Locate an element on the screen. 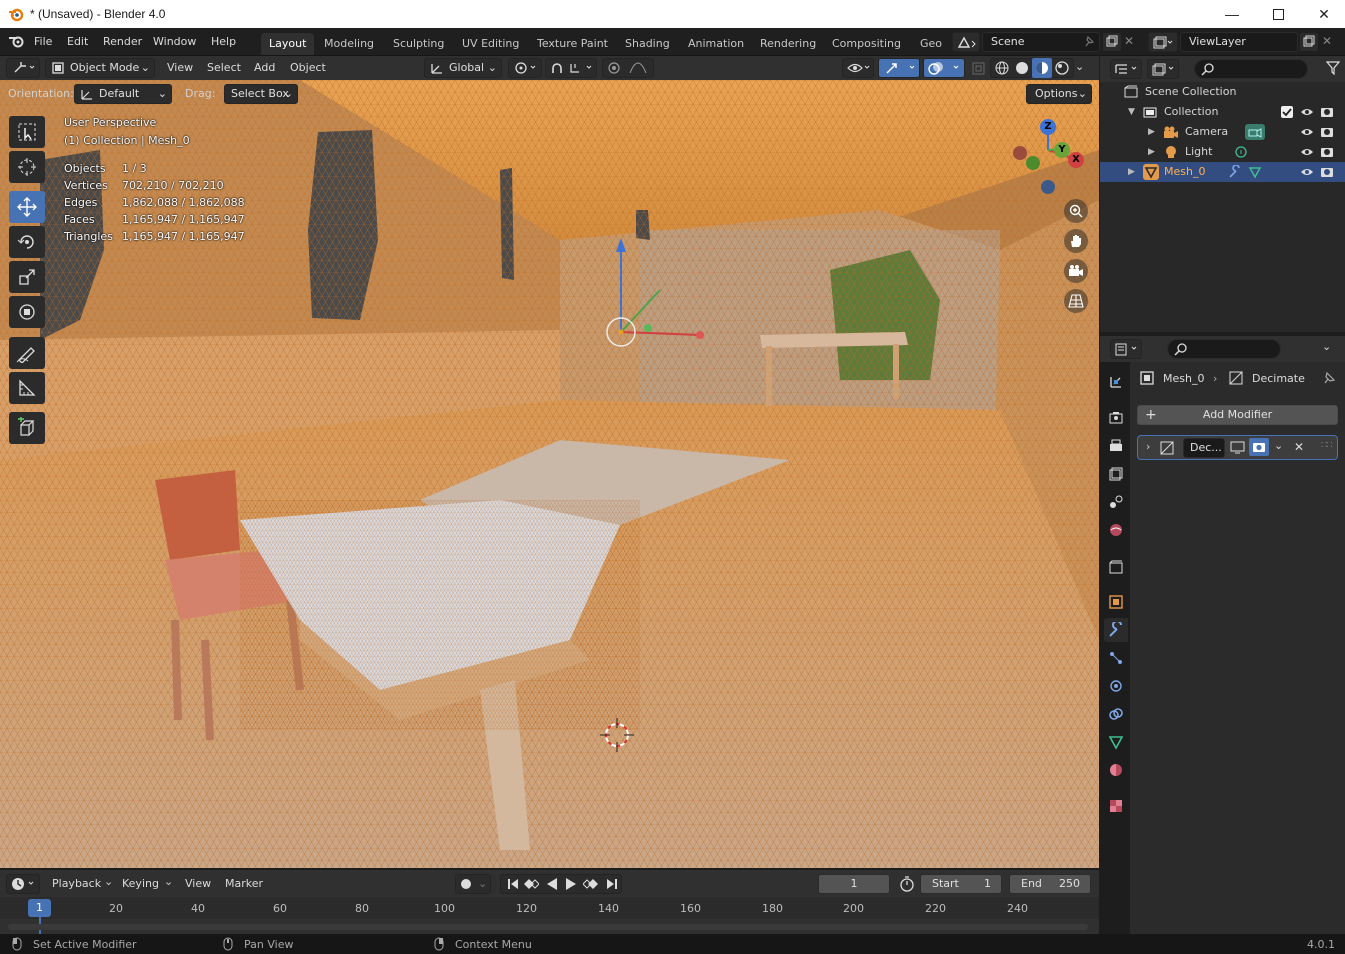 The height and width of the screenshot is (954, 1345). pin-icon is located at coordinates (1089, 41).